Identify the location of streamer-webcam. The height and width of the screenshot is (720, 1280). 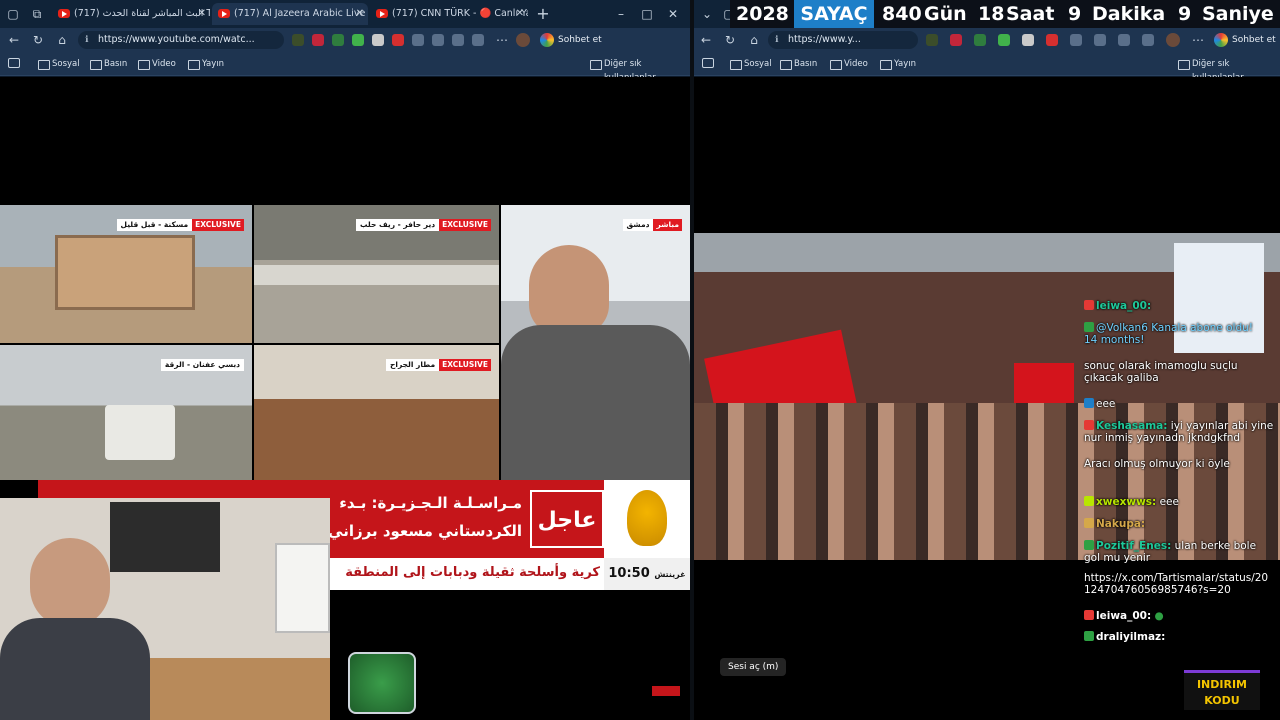
(165, 609).